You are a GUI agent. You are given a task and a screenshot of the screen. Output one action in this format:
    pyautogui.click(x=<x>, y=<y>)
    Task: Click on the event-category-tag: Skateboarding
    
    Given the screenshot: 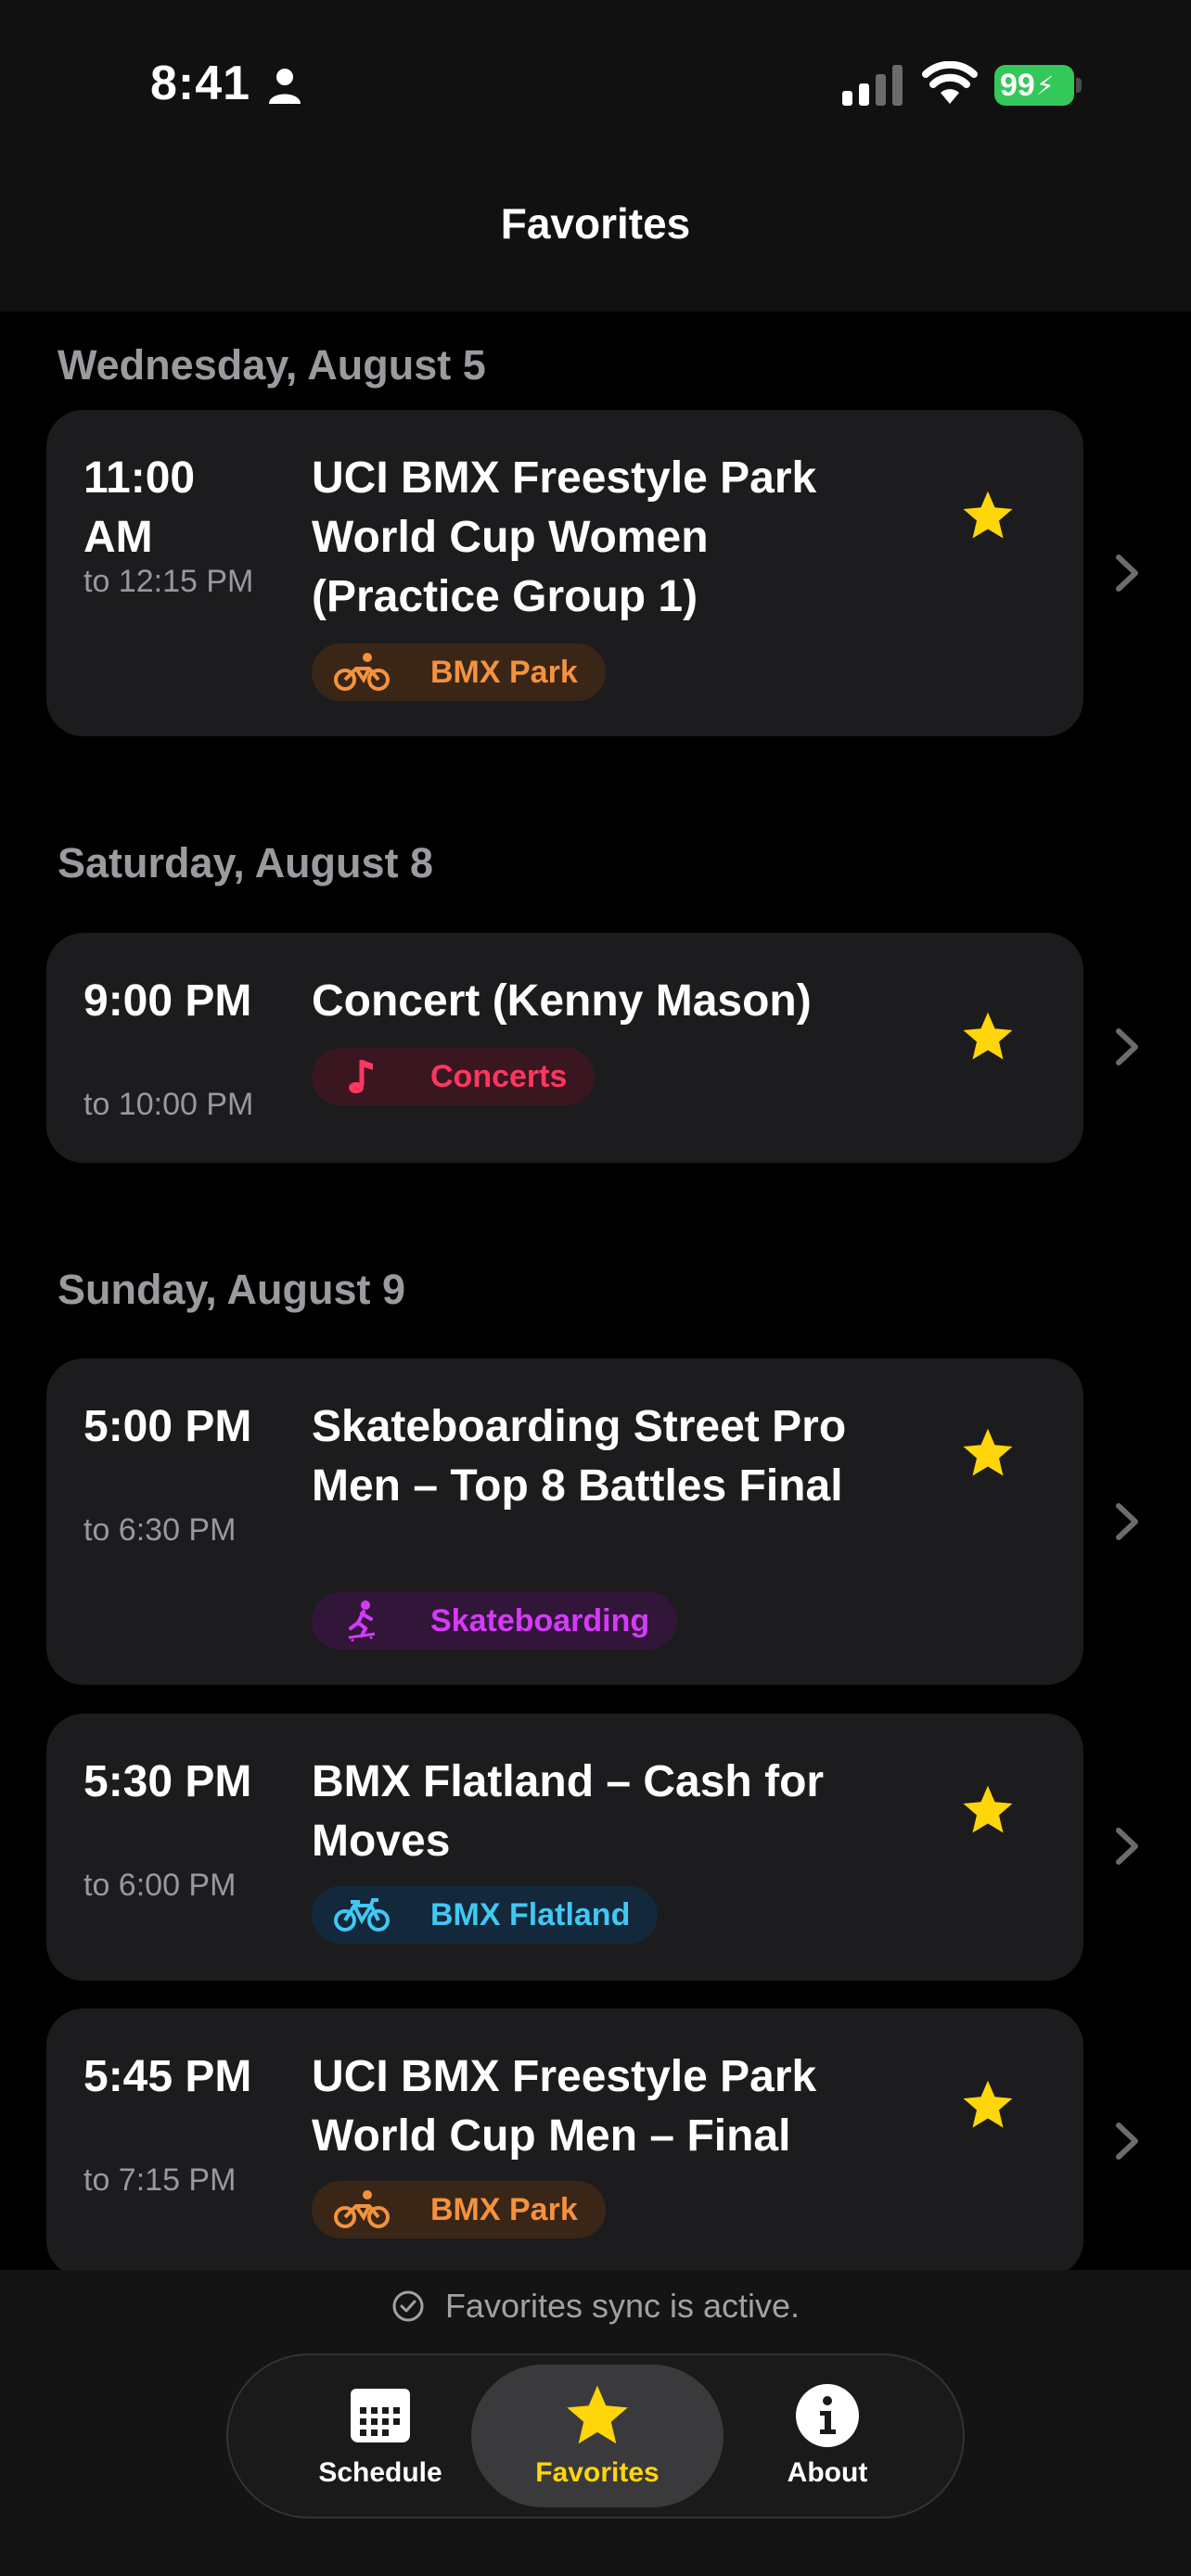 What is the action you would take?
    pyautogui.click(x=495, y=1621)
    